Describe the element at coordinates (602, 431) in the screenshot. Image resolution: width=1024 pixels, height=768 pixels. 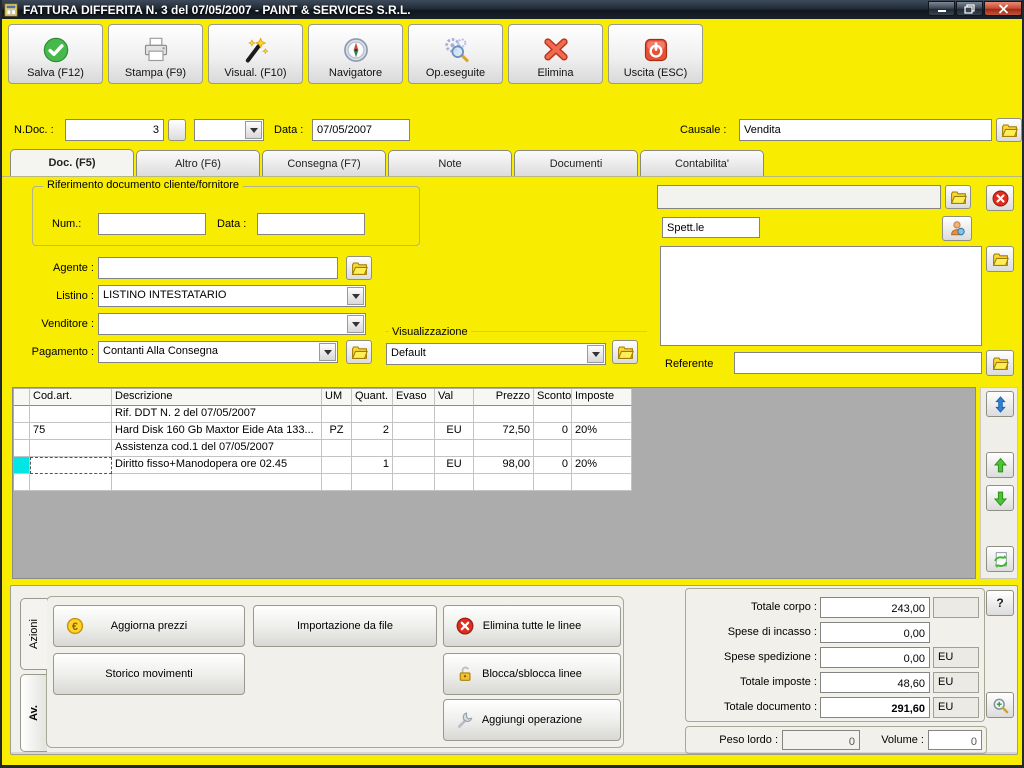
I see `grid-cell: 20%` at that location.